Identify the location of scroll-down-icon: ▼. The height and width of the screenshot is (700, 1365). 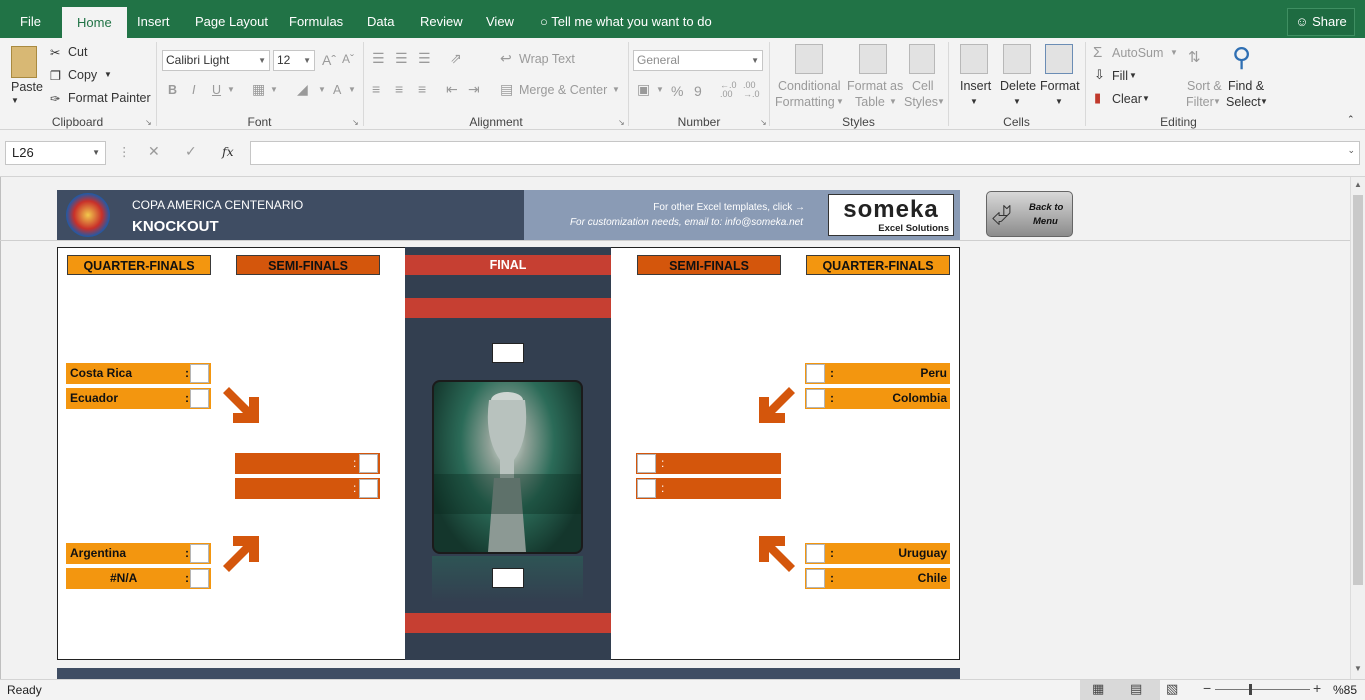
(1358, 668).